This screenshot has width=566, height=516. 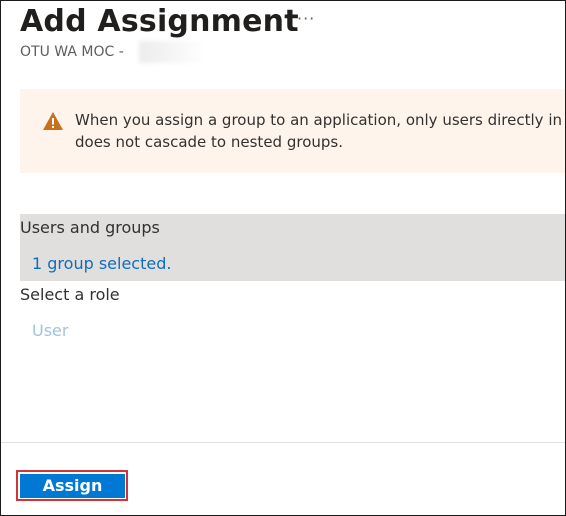 I want to click on more-options-button: ···, so click(x=306, y=18).